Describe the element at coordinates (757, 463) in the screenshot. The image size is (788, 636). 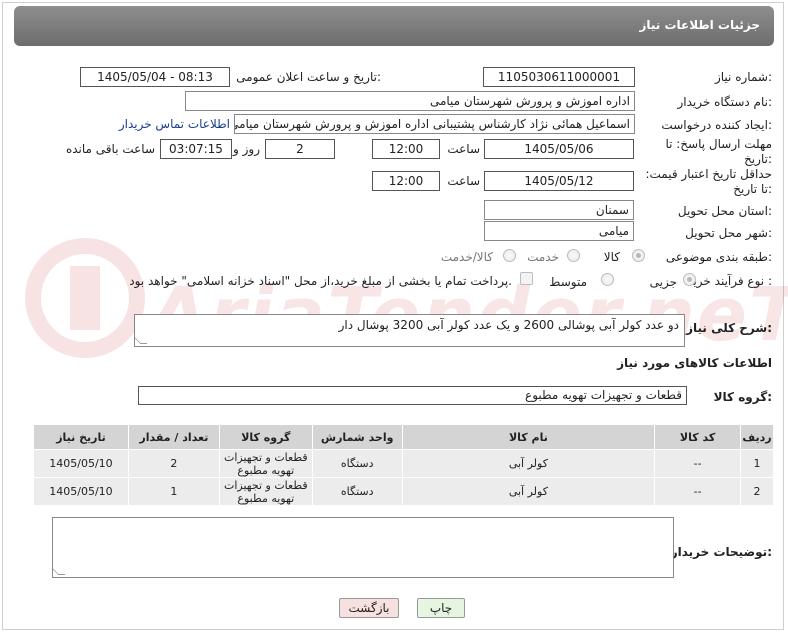
I see `cell-row-number: 1` at that location.